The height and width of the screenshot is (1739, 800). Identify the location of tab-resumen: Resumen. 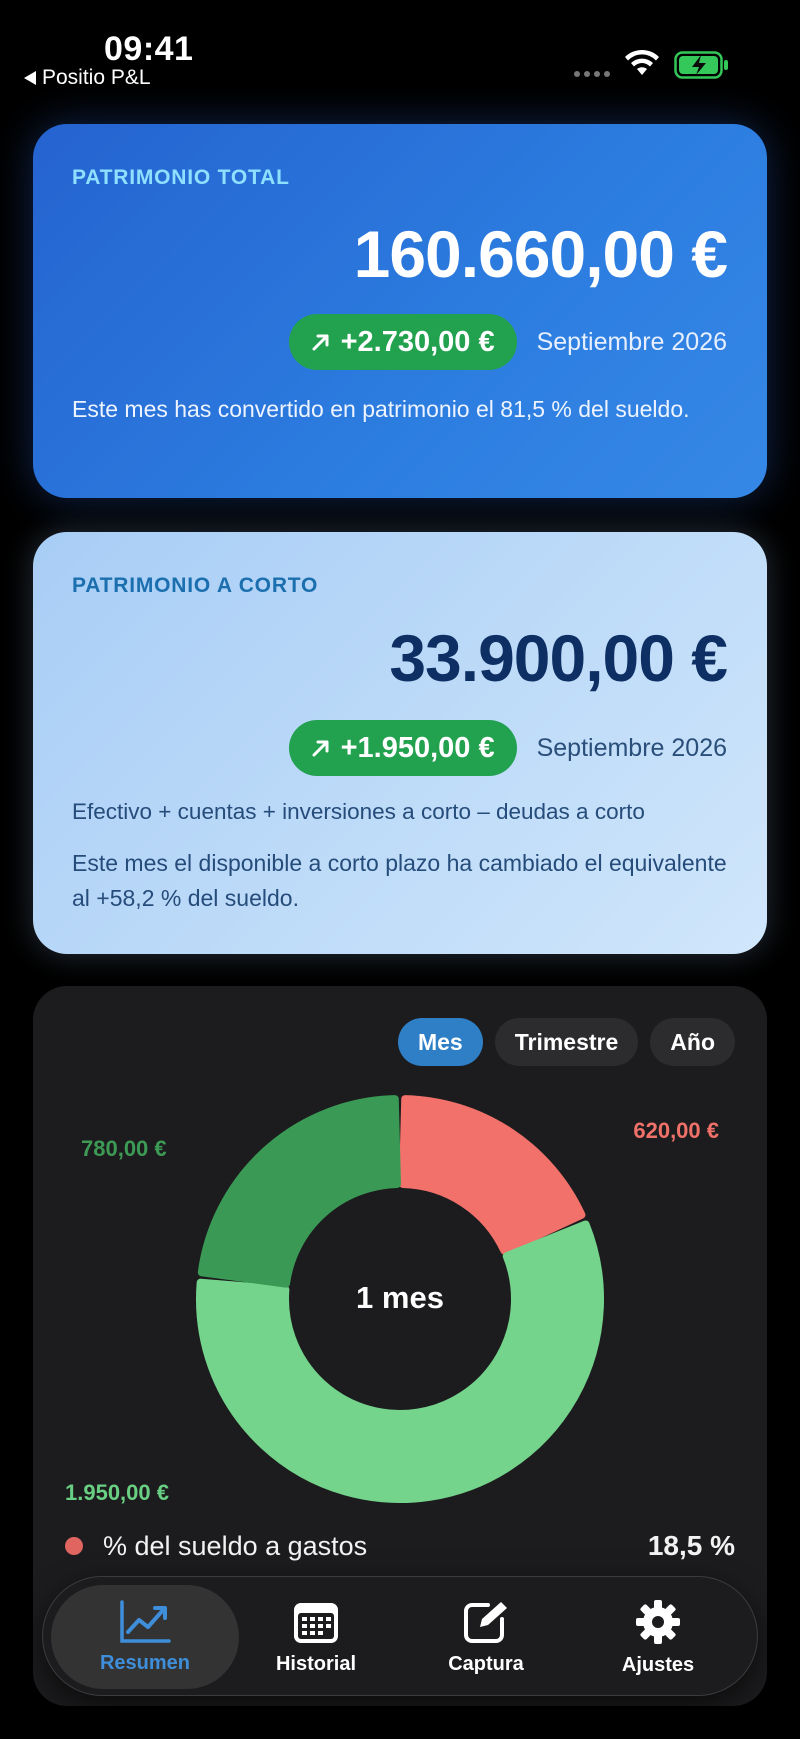
(145, 1637).